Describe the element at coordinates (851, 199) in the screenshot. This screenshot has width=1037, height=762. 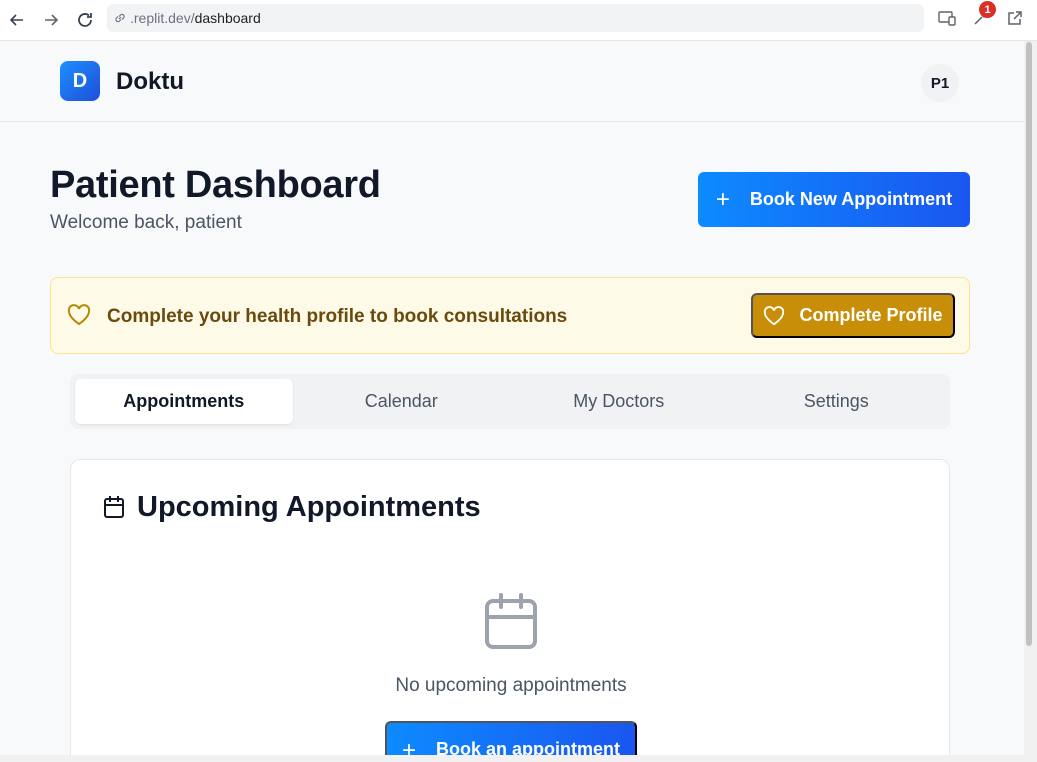
I see `book-new-appointment-label: Book New Appointment` at that location.